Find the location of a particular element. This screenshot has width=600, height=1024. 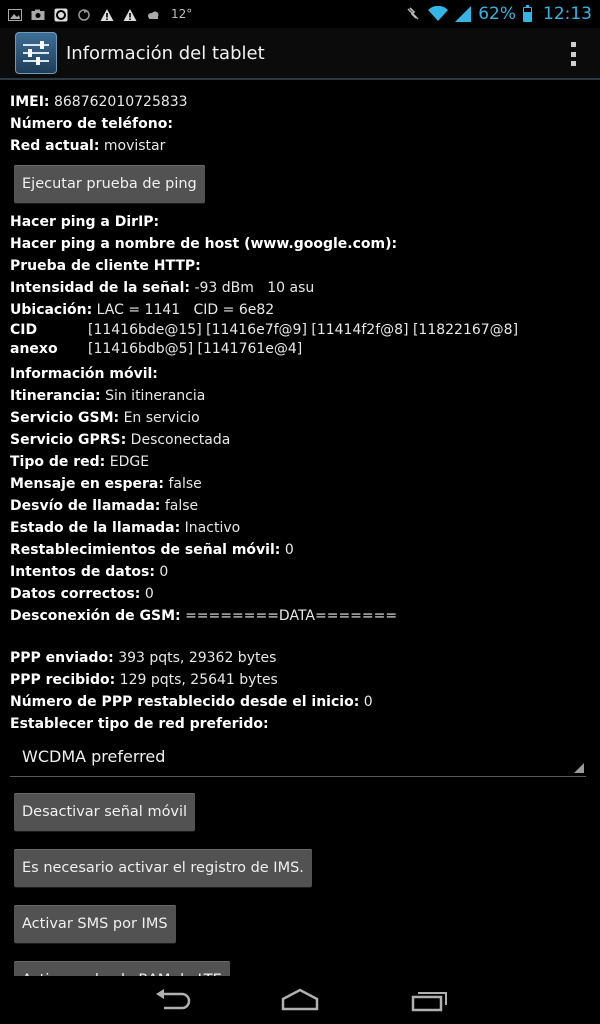

action-bar: Información del tablet is located at coordinates (300, 54).